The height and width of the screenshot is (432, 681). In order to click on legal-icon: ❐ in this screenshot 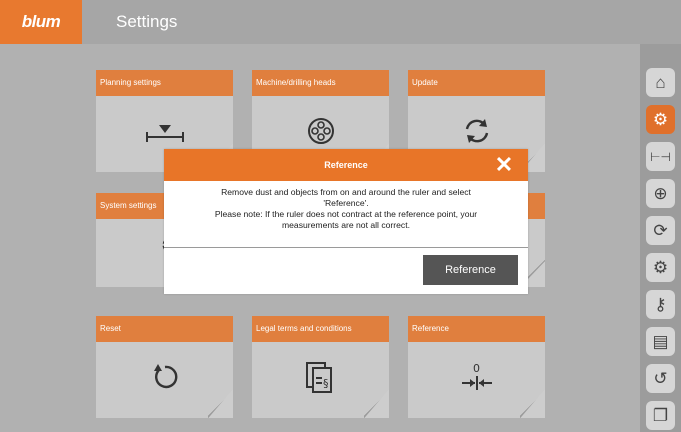, I will do `click(660, 415)`.